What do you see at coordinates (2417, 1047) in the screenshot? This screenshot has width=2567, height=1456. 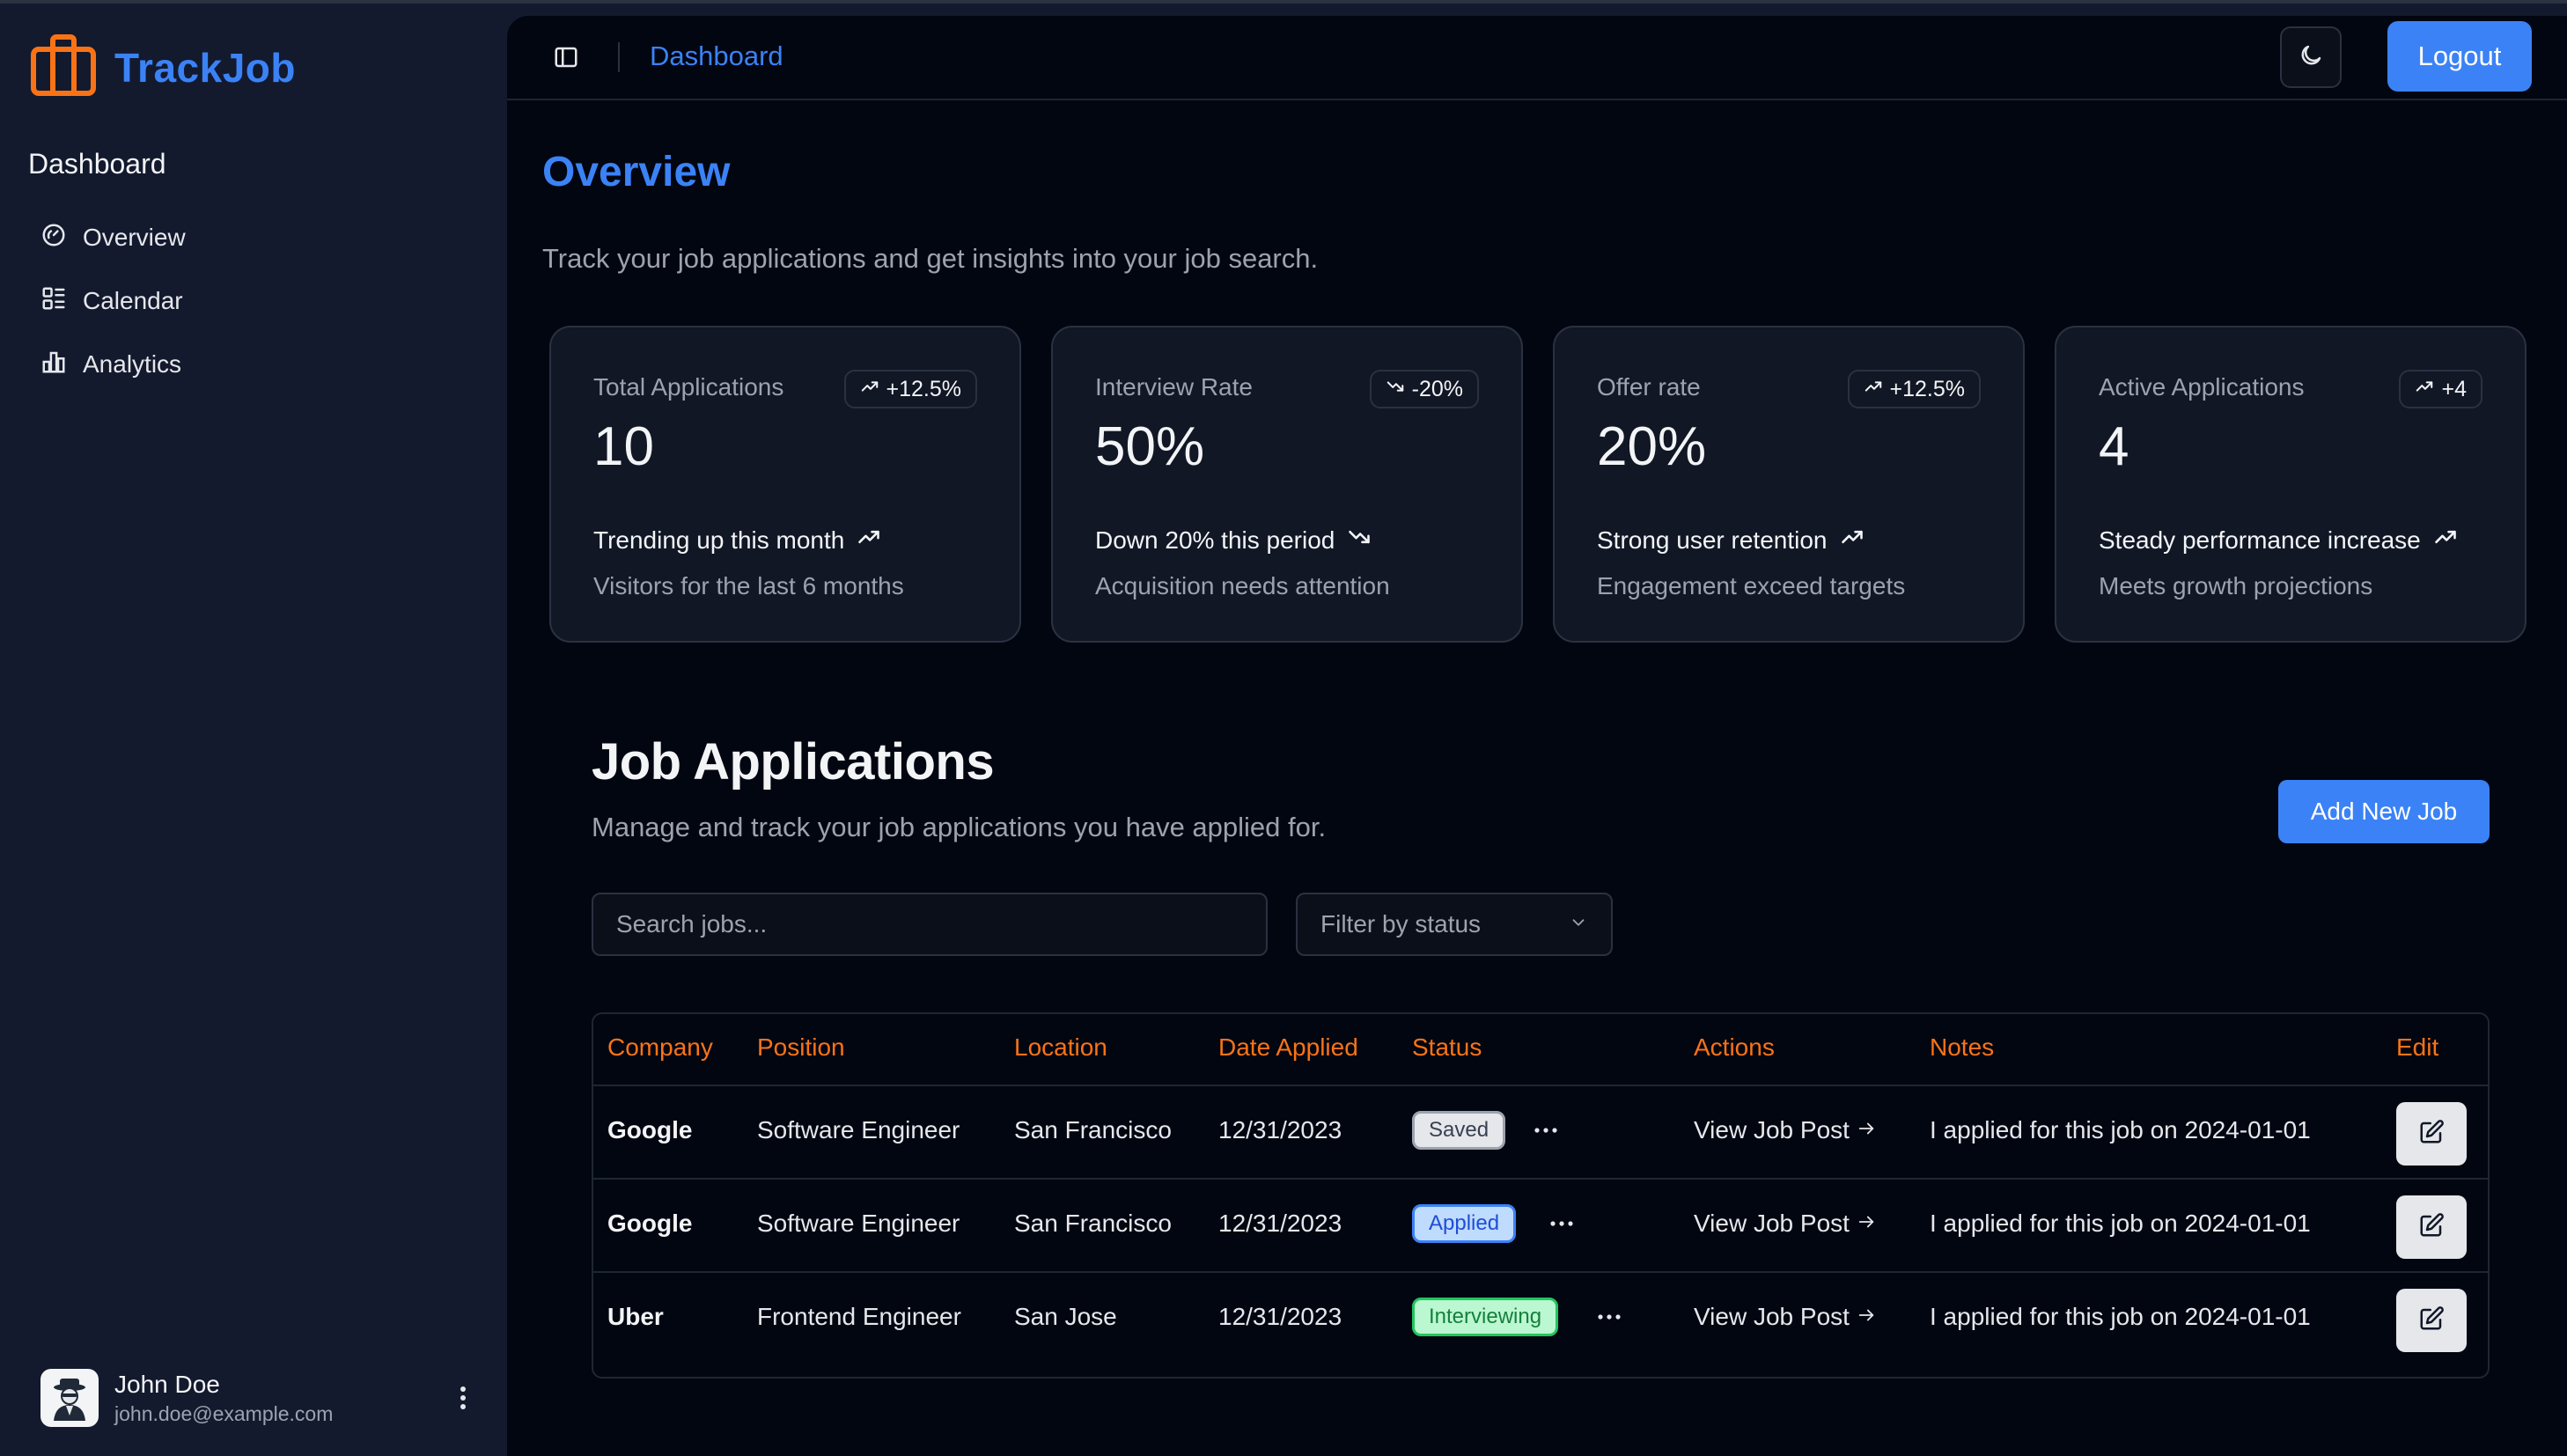 I see `column-header: Edit` at bounding box center [2417, 1047].